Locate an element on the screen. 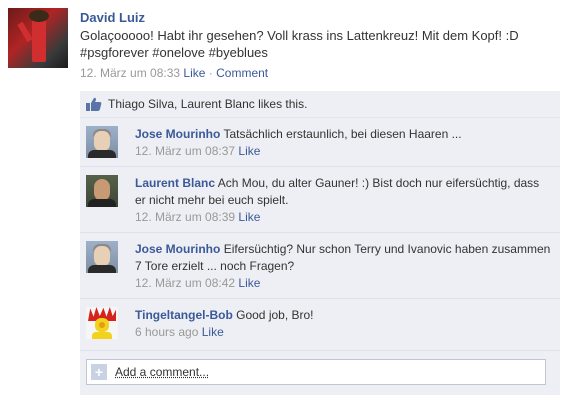 Image resolution: width=582 pixels, height=415 pixels. comment-timestamp: 12. März um 08:37 is located at coordinates (185, 151).